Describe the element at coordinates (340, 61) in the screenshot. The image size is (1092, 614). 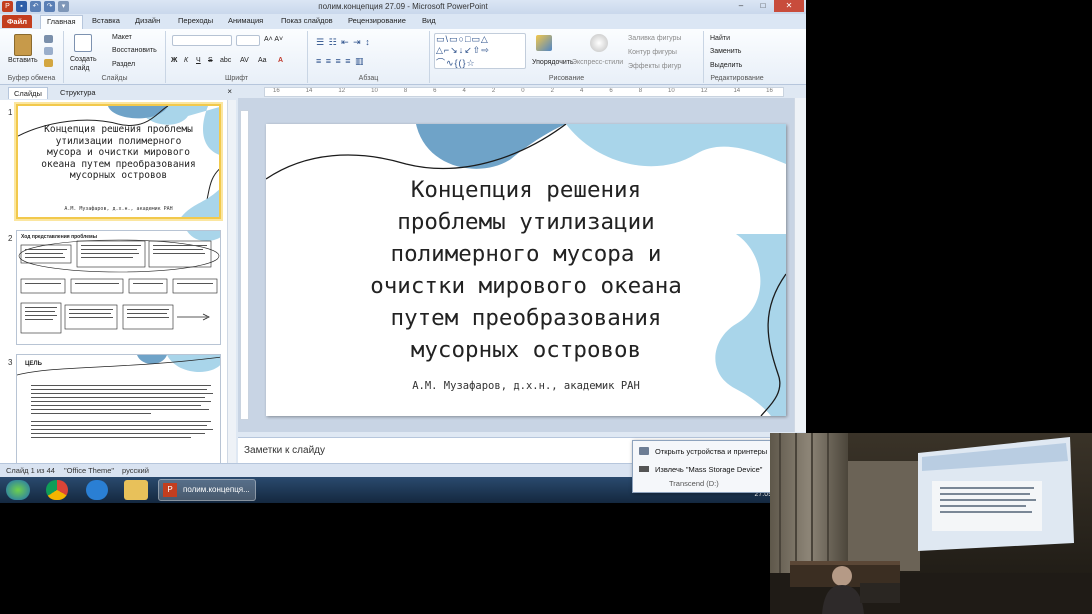
I see `align-icon: ≡ ≡ ≡ ≡ ▥` at that location.